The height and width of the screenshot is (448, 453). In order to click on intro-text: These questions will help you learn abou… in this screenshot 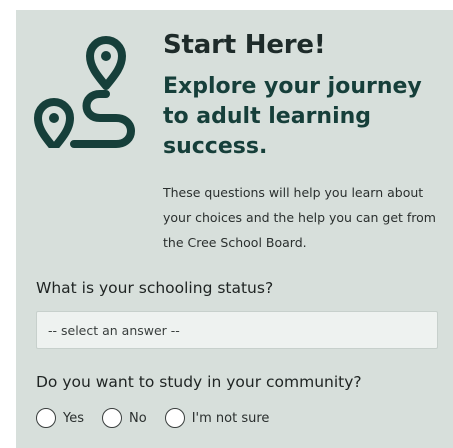, I will do `click(299, 217)`.